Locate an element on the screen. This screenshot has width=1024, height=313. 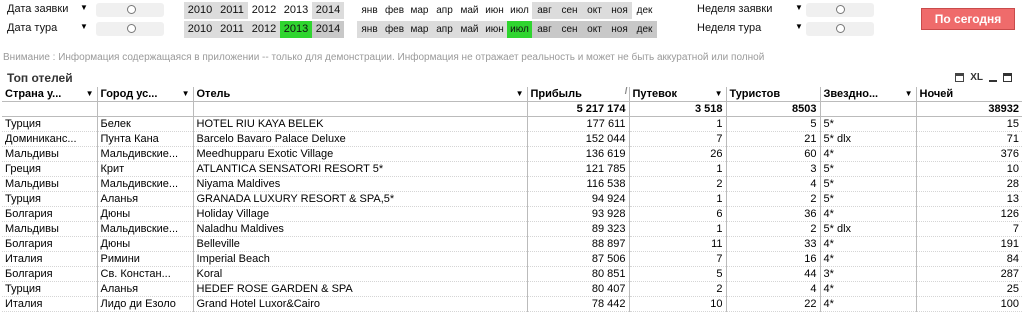
column-header: Страна у... ▼ is located at coordinates (49, 94).